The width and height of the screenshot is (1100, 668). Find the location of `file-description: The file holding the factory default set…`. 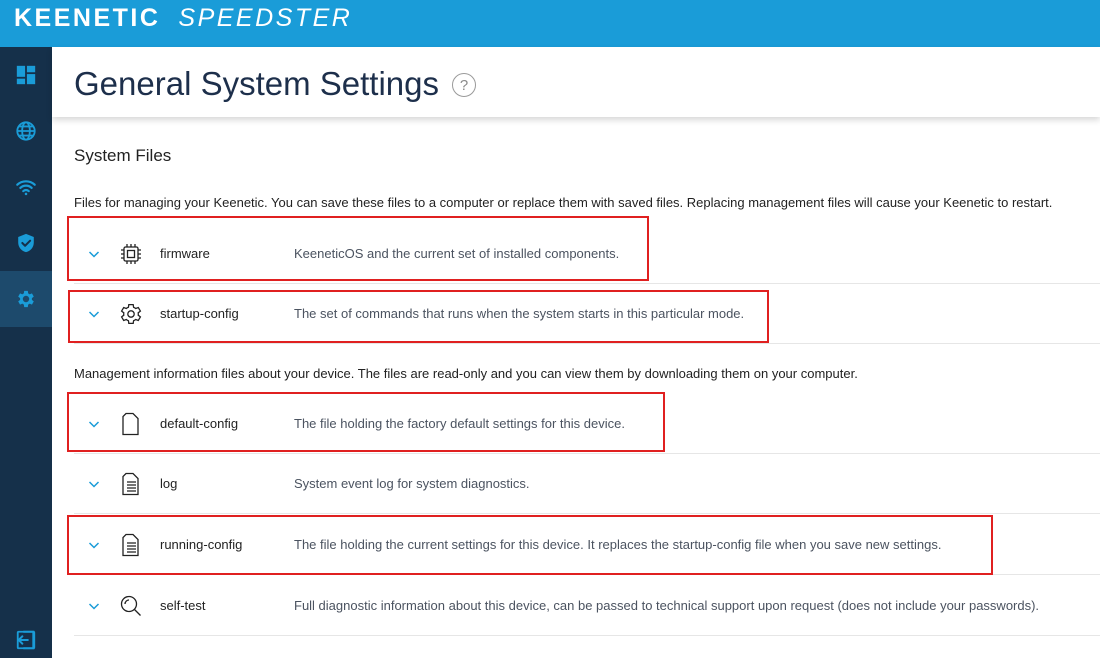

file-description: The file holding the factory default set… is located at coordinates (459, 423).